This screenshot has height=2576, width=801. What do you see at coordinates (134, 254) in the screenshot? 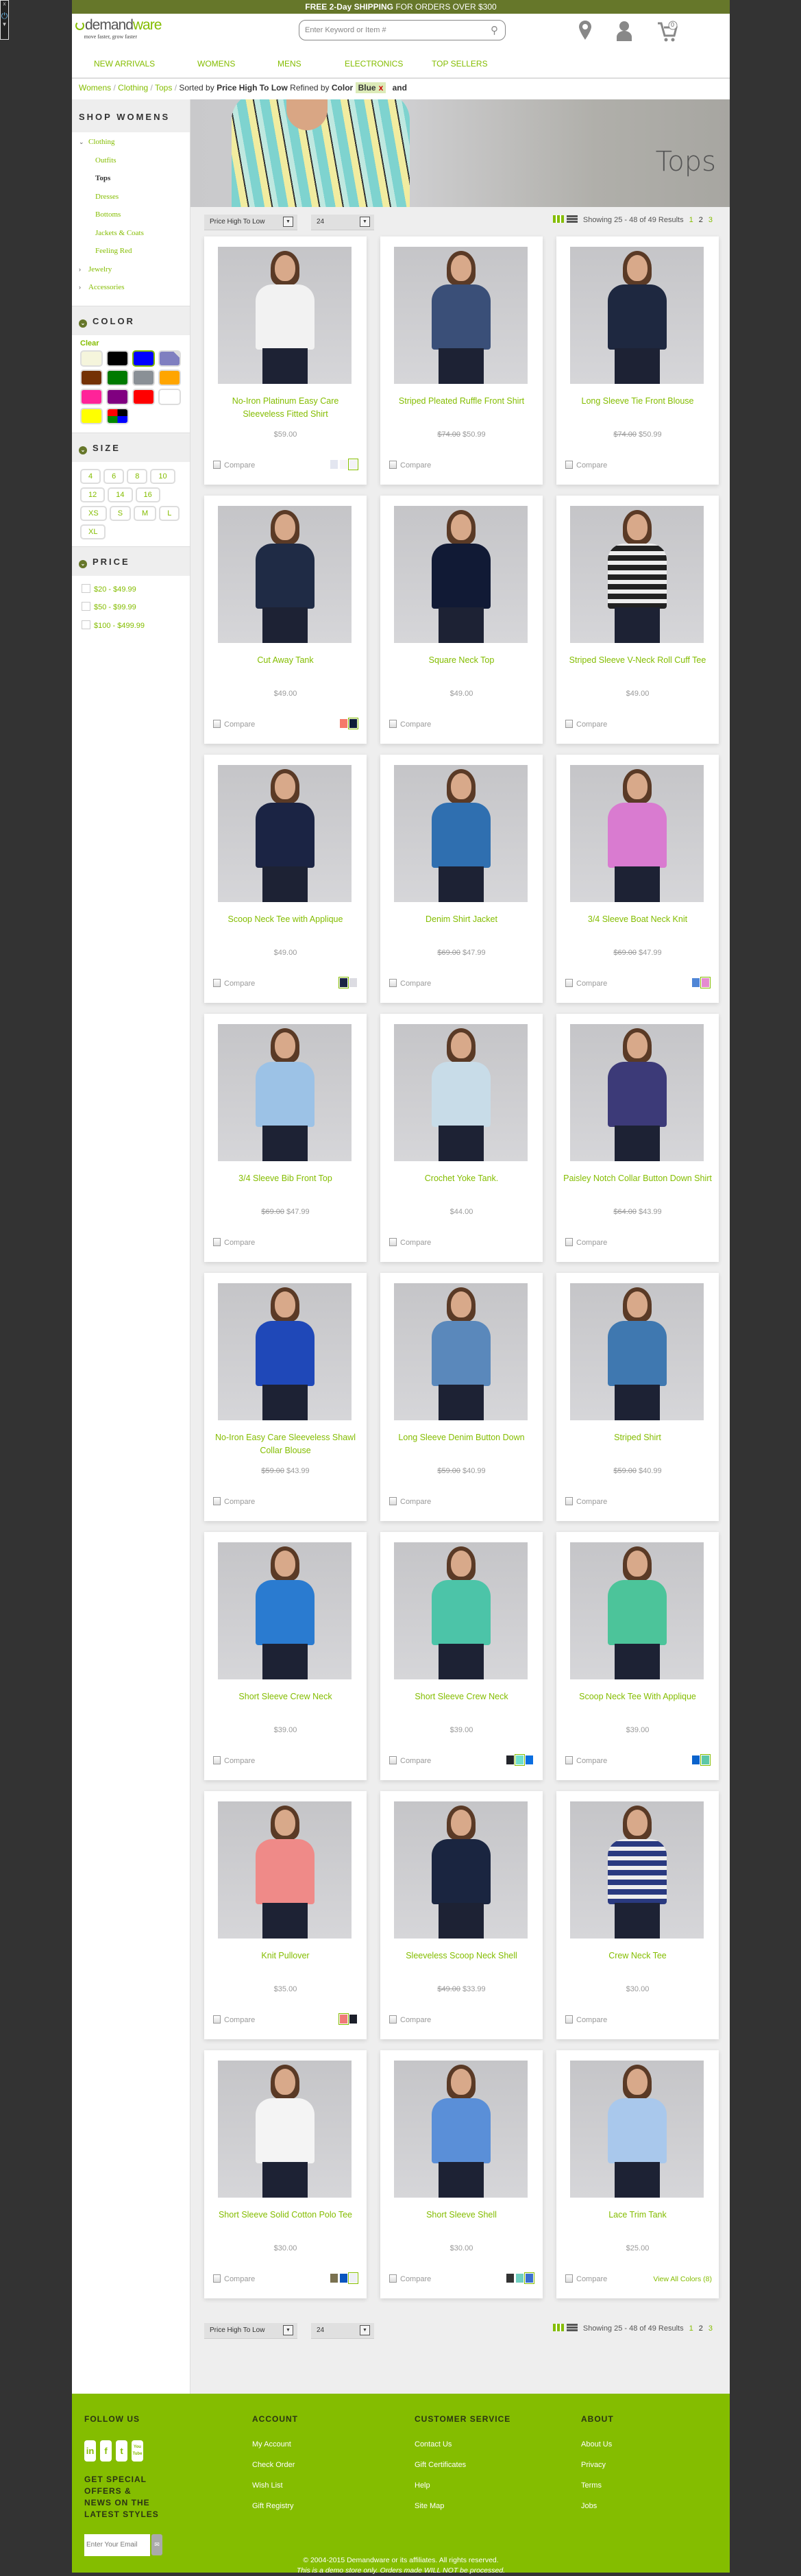
I see `category-item: Feeling Red` at bounding box center [134, 254].